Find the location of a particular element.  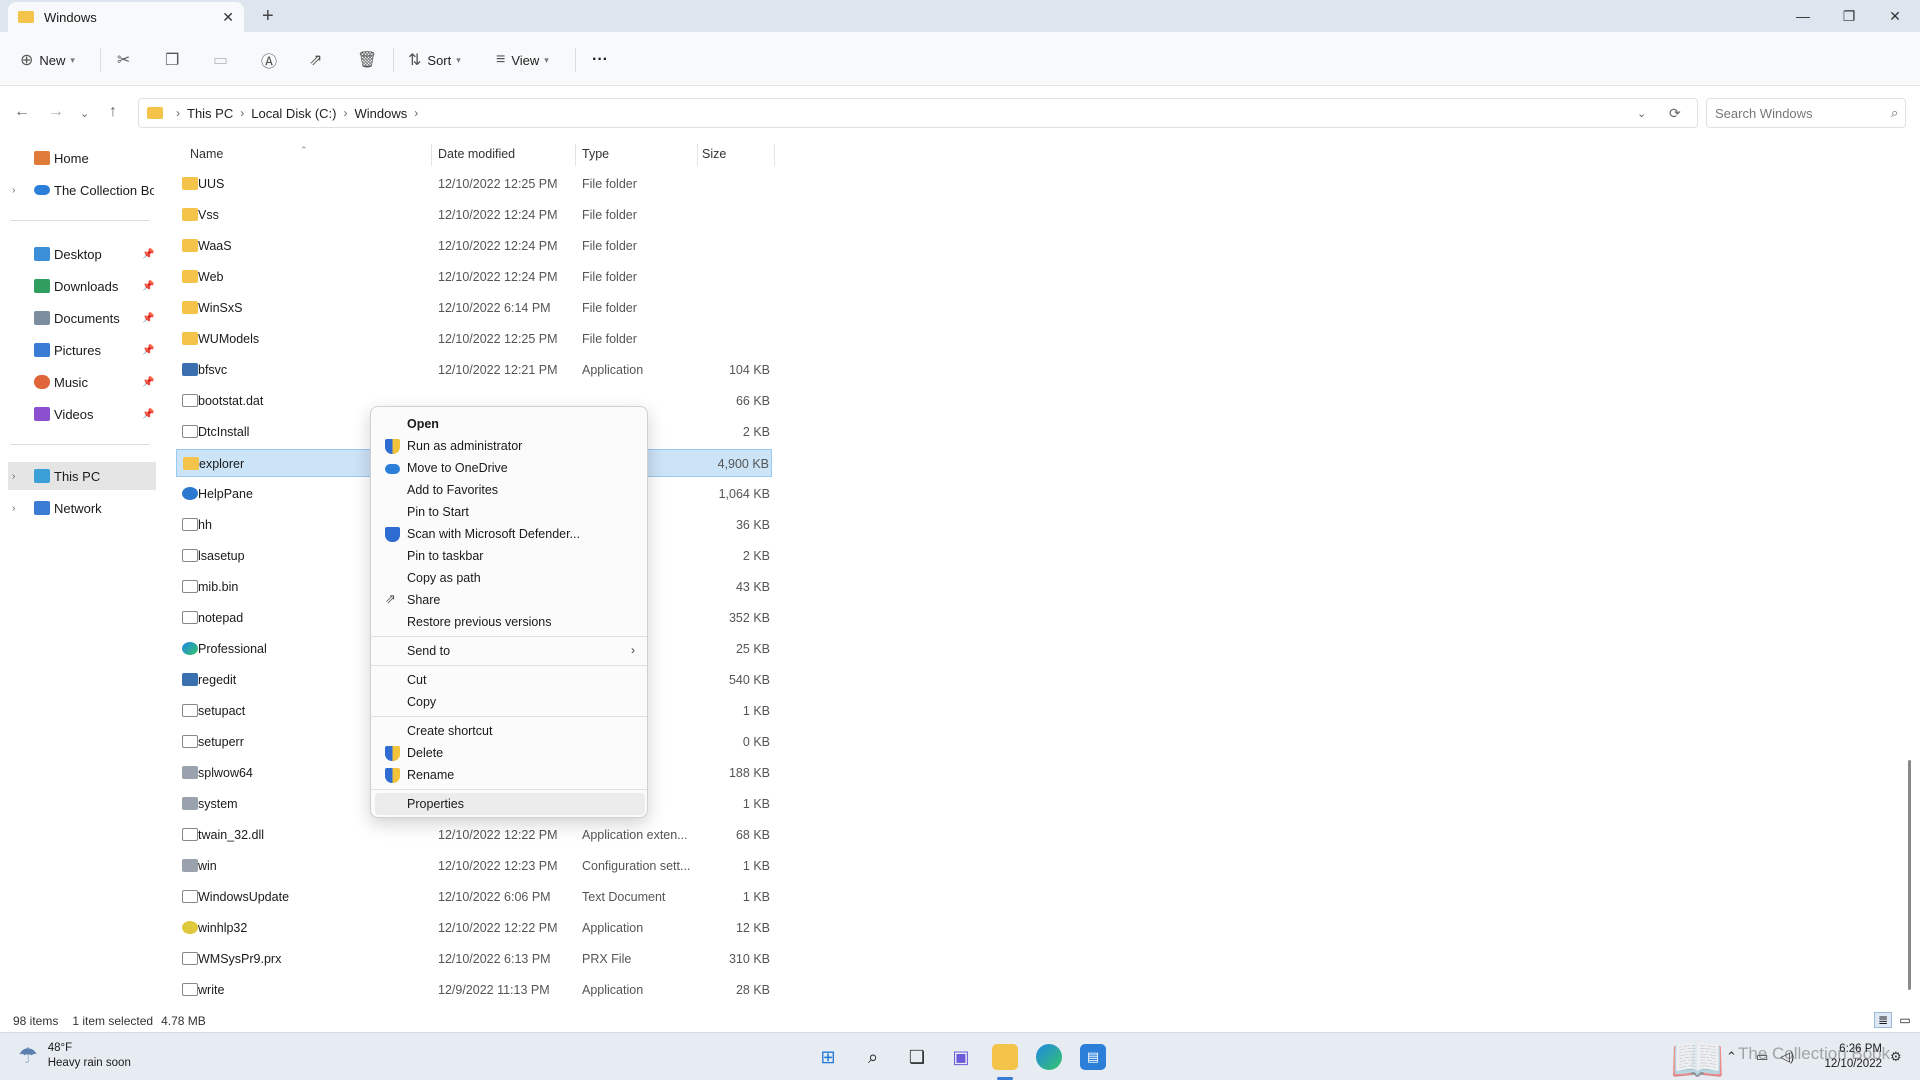

breadcrumb-this-pc: This PC is located at coordinates (210, 113).